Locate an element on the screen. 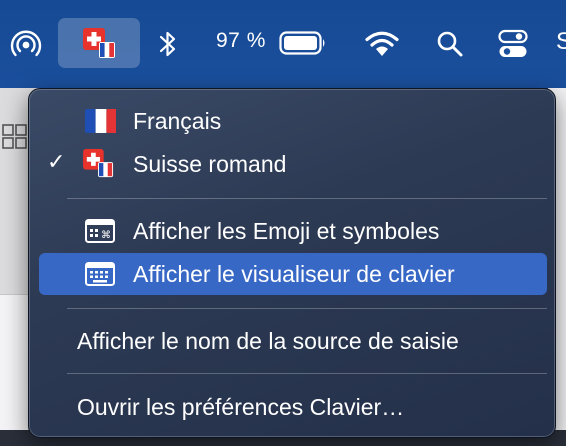 The width and height of the screenshot is (566, 446). wifi-icon is located at coordinates (382, 44).